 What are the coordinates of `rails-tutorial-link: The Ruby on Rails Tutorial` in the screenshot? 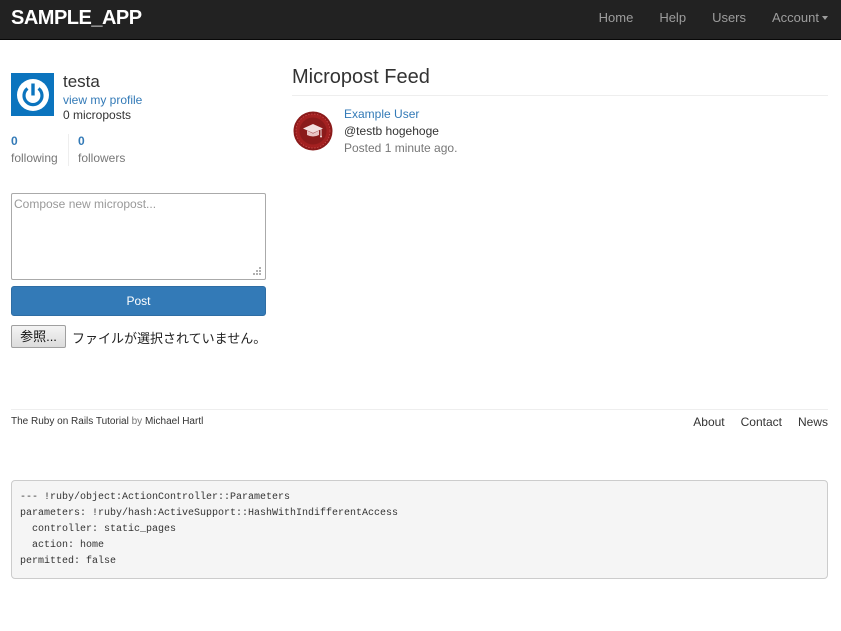 It's located at (70, 421).